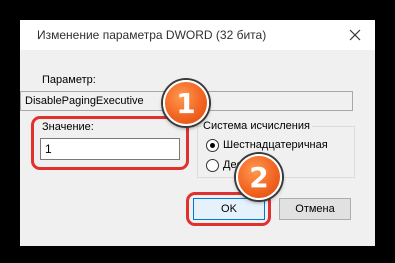 The height and width of the screenshot is (263, 395). I want to click on param-label: Параметр:, so click(69, 80).